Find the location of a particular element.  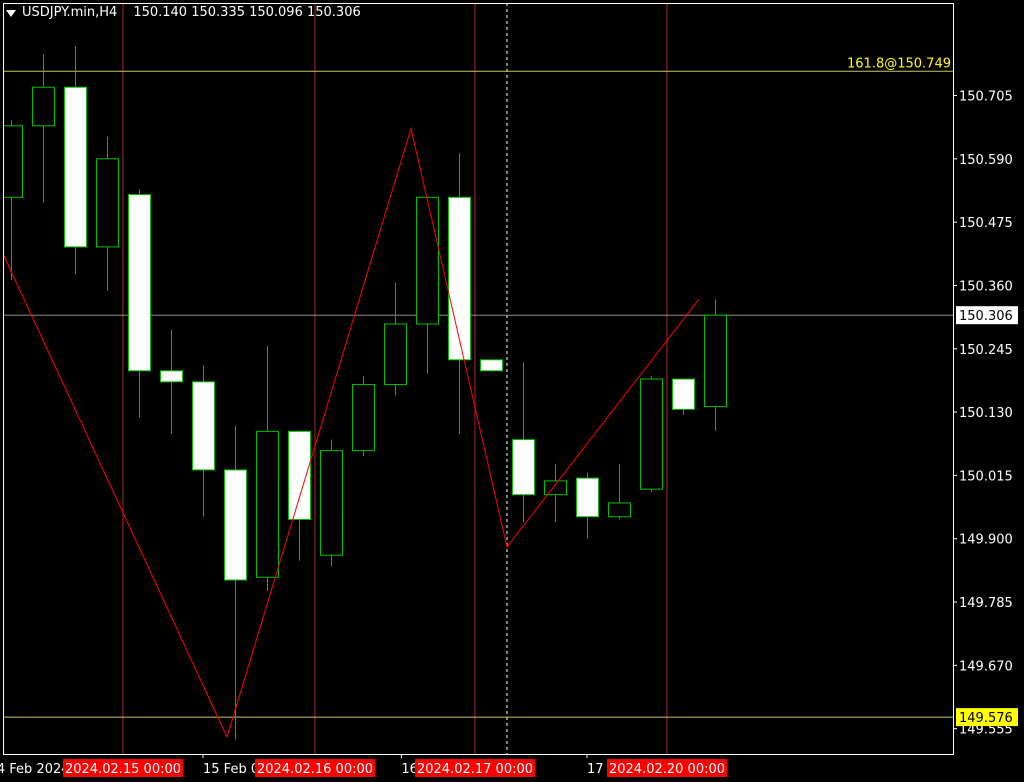

time-badge-label: 2024.02.20 00:00 is located at coordinates (667, 769).